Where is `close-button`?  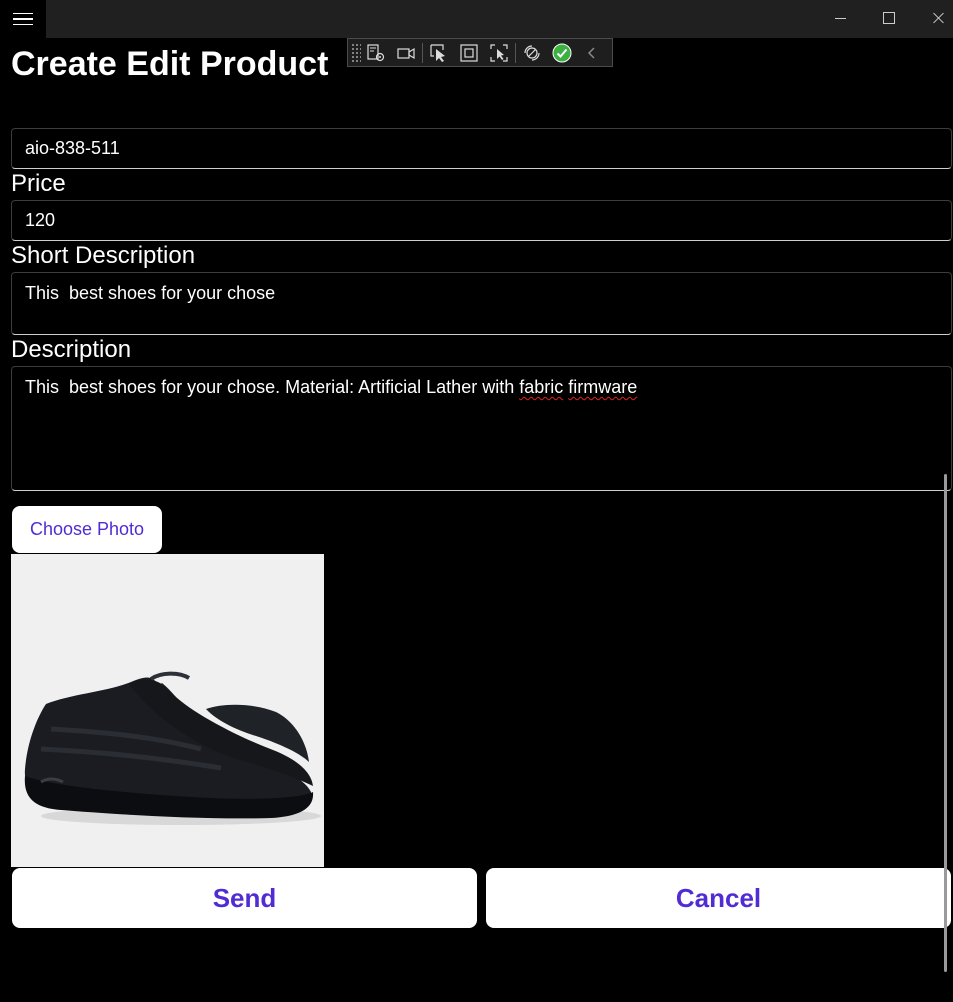 close-button is located at coordinates (934, 18).